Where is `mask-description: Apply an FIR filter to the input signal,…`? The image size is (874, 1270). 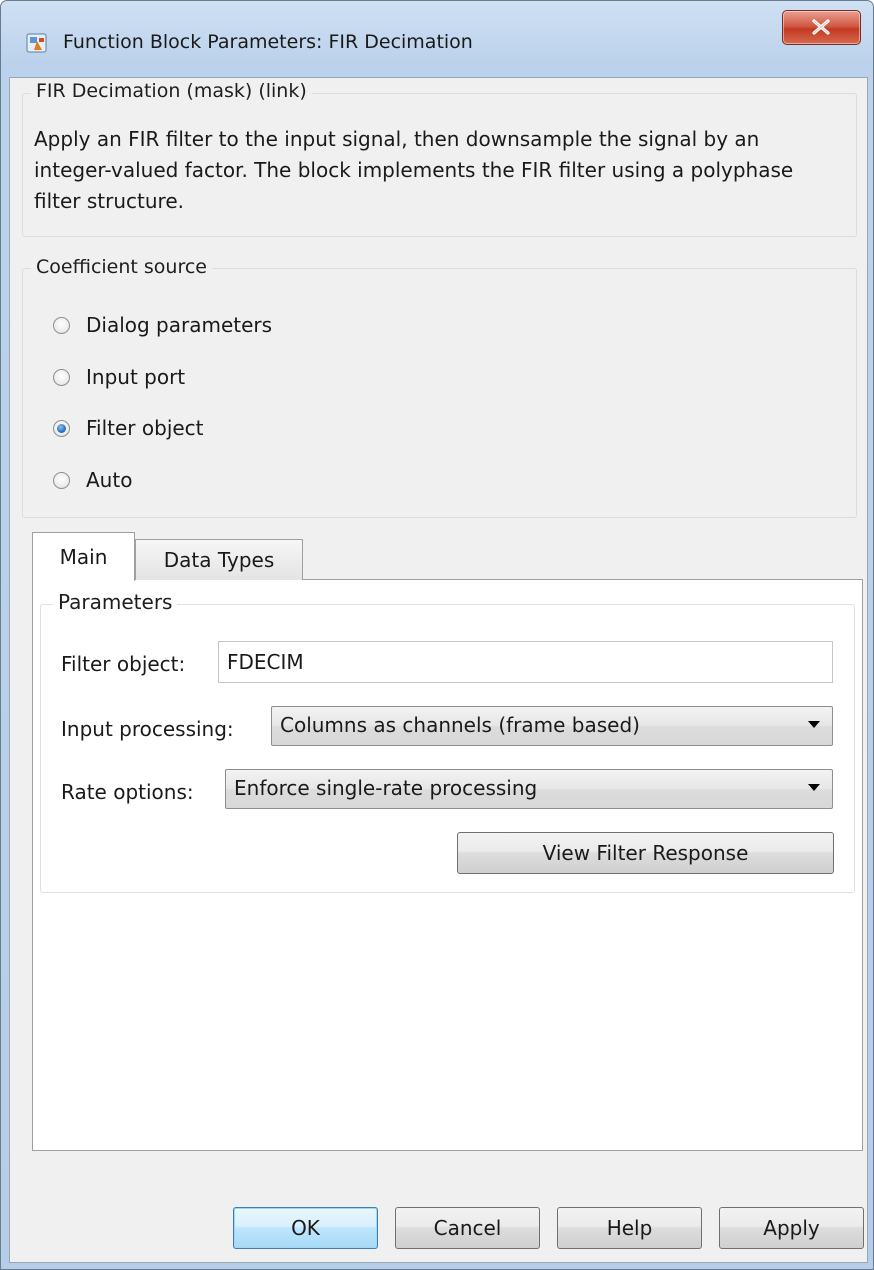
mask-description: Apply an FIR filter to the input signal,… is located at coordinates (414, 170).